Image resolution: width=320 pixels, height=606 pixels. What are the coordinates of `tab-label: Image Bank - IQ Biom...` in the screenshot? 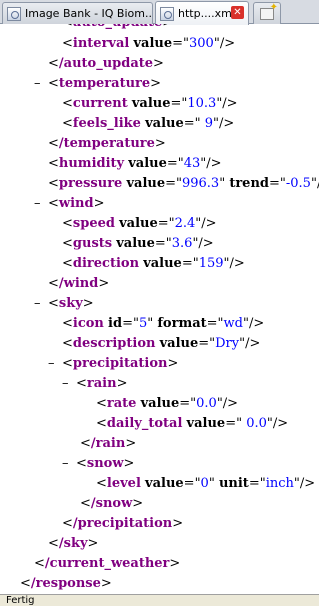 It's located at (88, 13).